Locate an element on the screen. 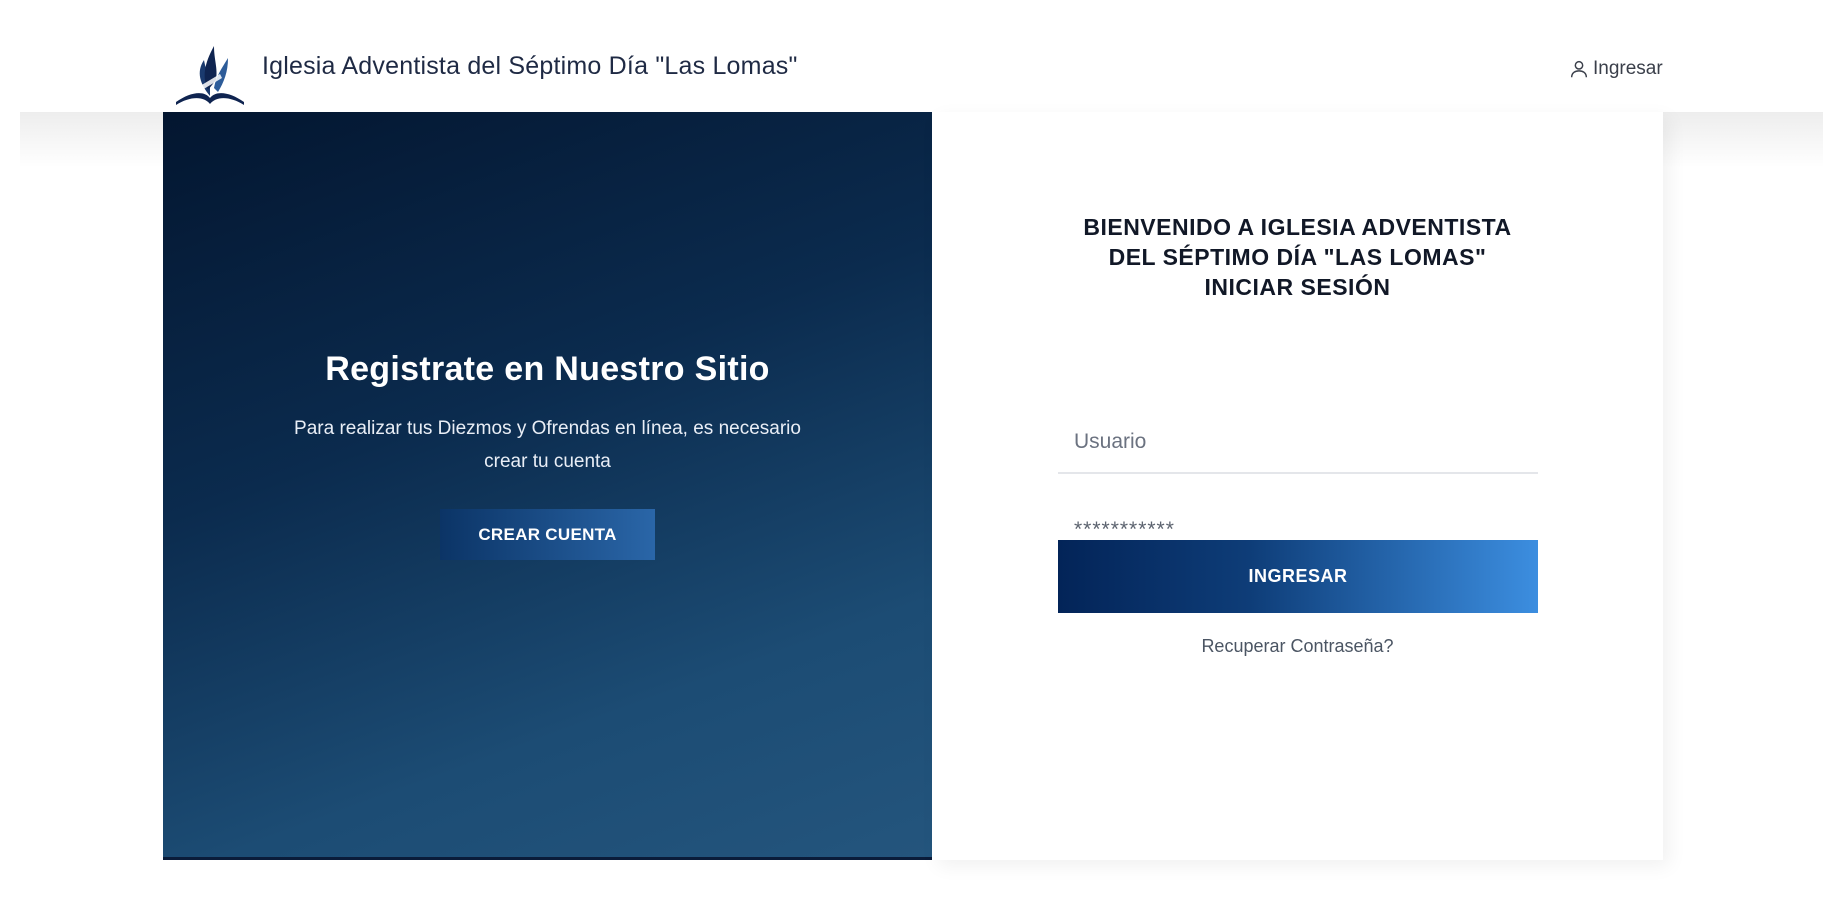  user-icon is located at coordinates (1579, 69).